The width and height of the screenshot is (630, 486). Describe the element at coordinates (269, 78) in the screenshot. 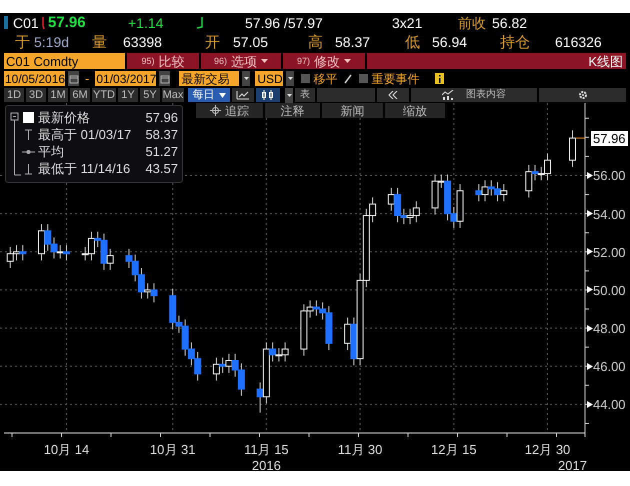

I see `currency-dropdown: USD` at that location.